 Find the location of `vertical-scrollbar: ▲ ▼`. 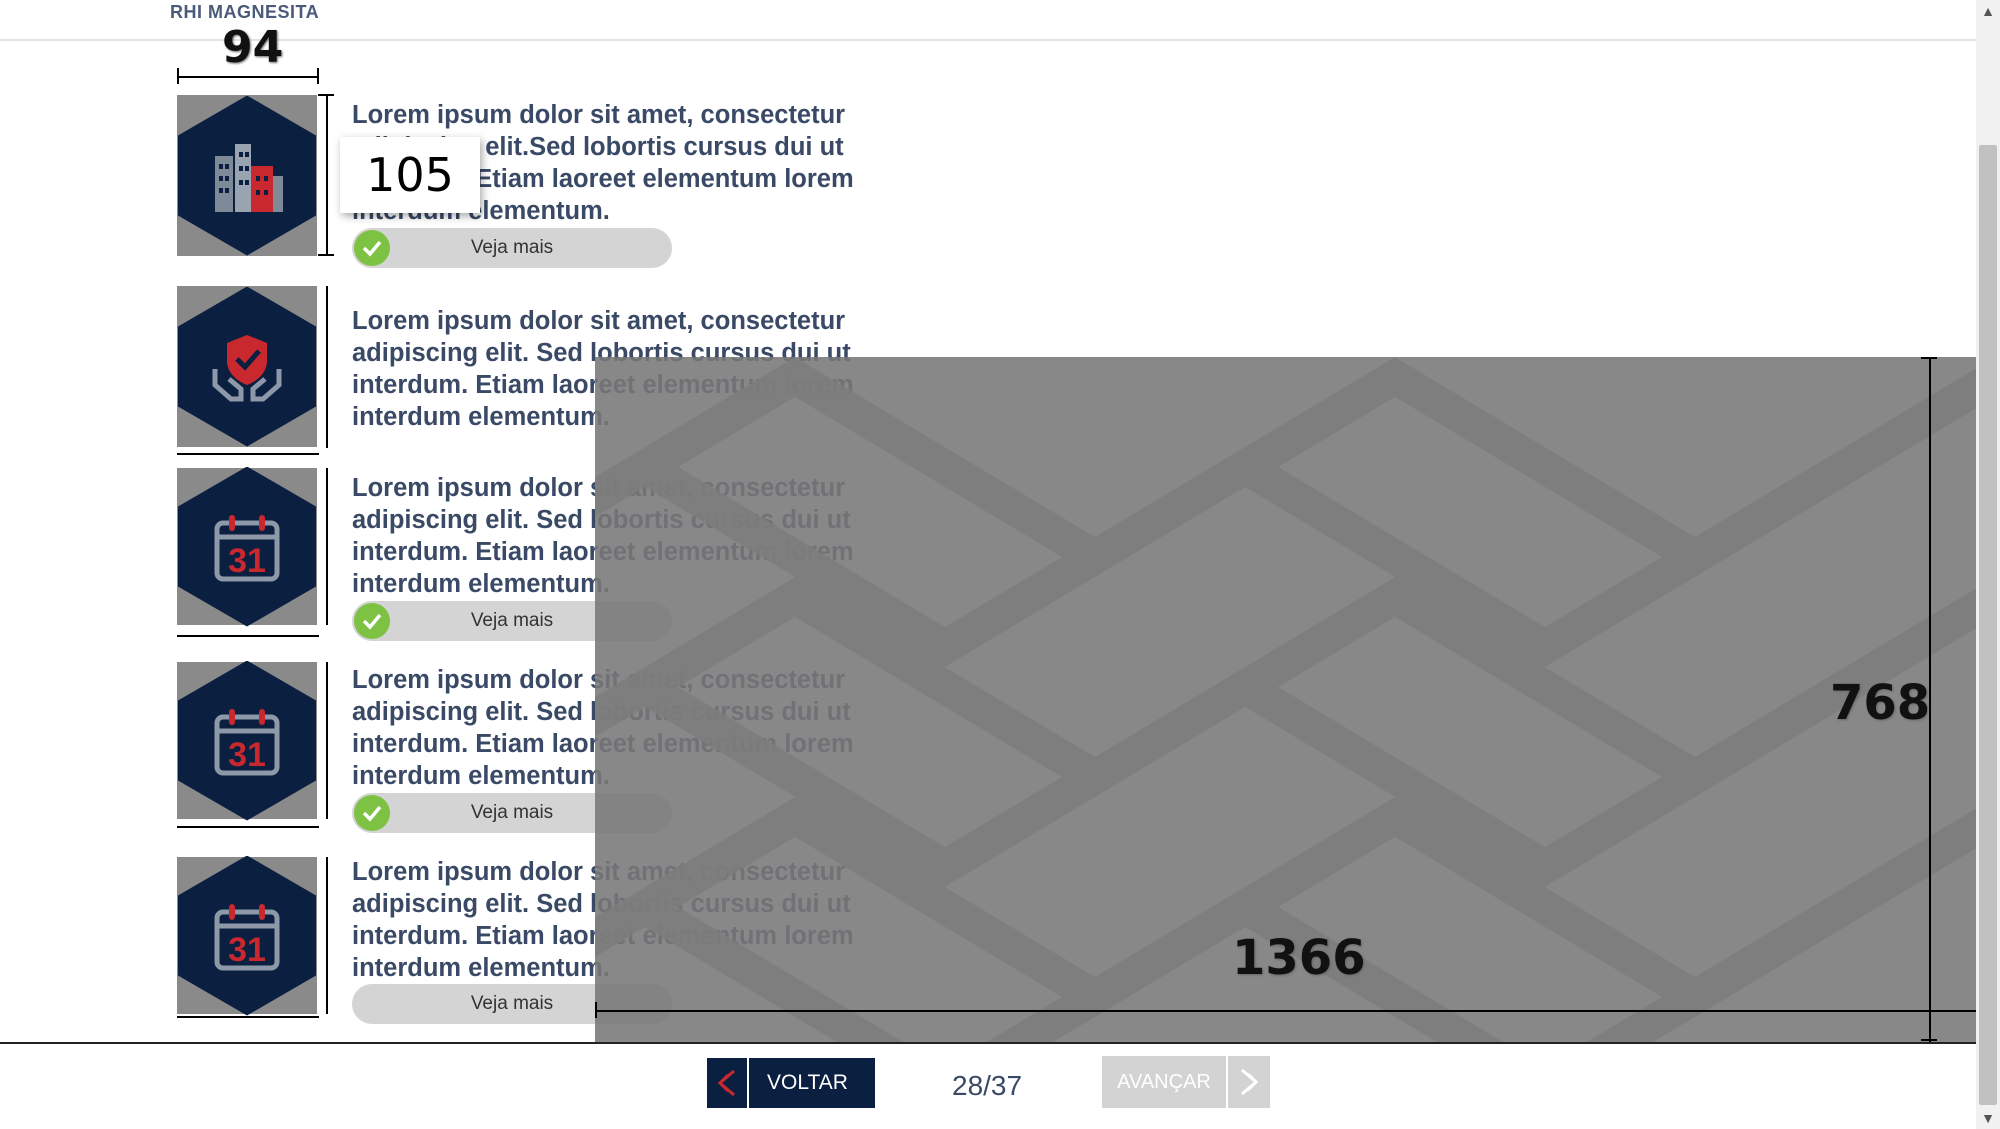

vertical-scrollbar: ▲ ▼ is located at coordinates (1988, 564).